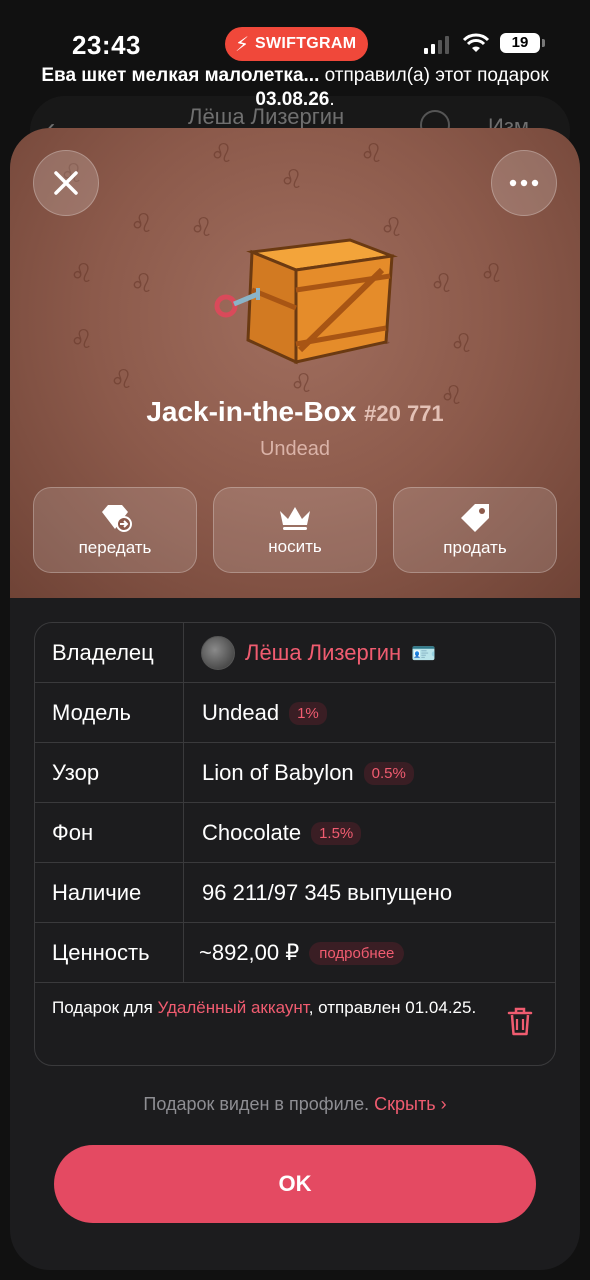 This screenshot has height=1280, width=590. I want to click on sticker-icon: 🪪, so click(424, 653).